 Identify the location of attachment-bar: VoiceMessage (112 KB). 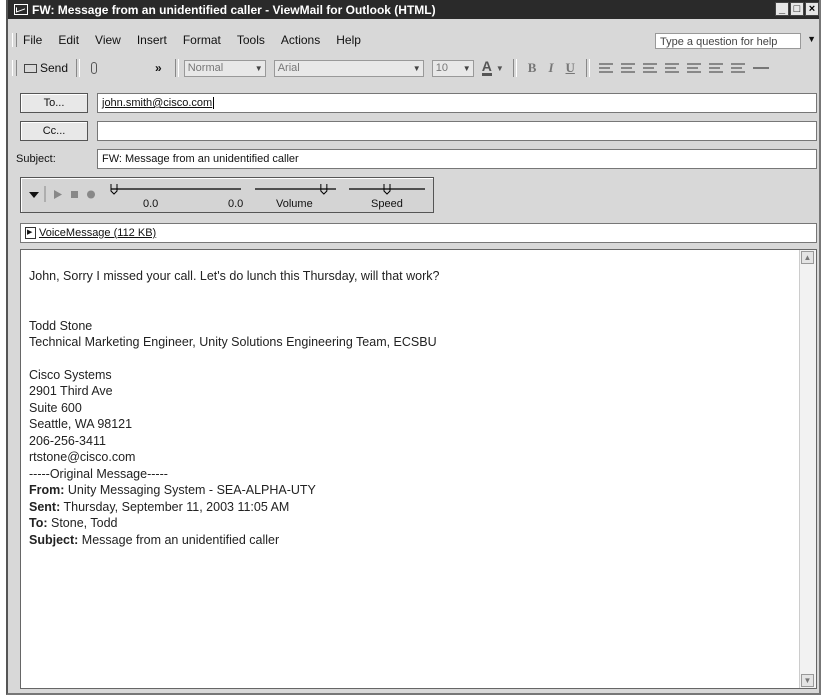
(418, 233).